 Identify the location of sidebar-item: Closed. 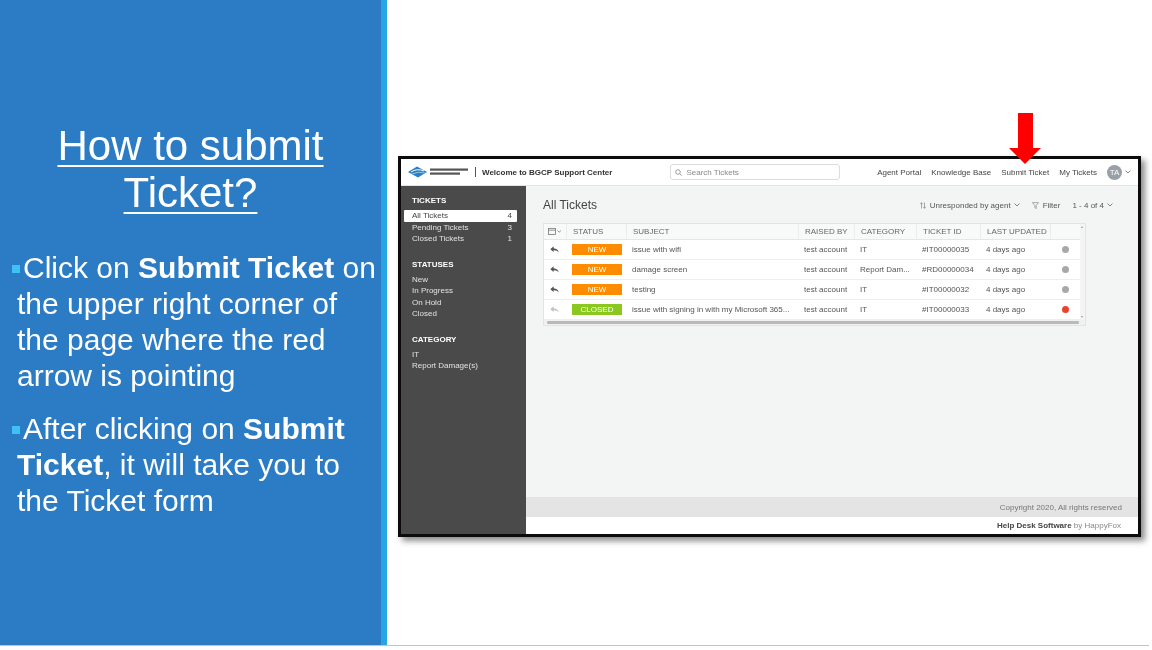
(460, 314).